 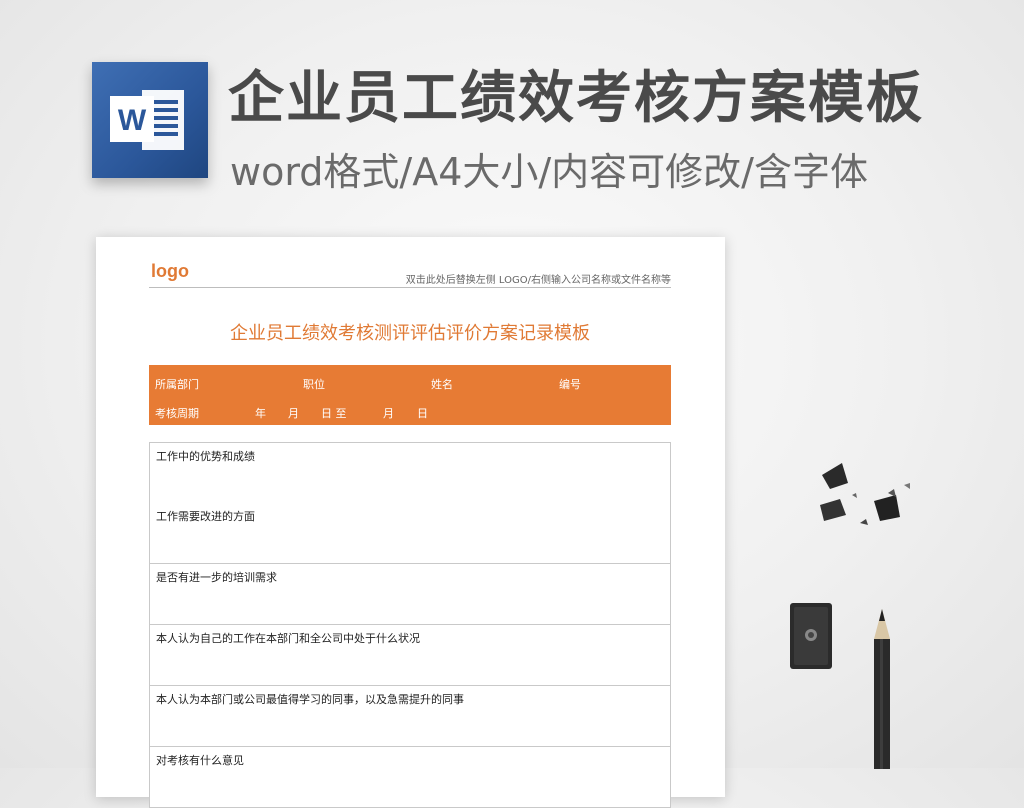 I want to click on position-label: 职位, so click(x=314, y=384).